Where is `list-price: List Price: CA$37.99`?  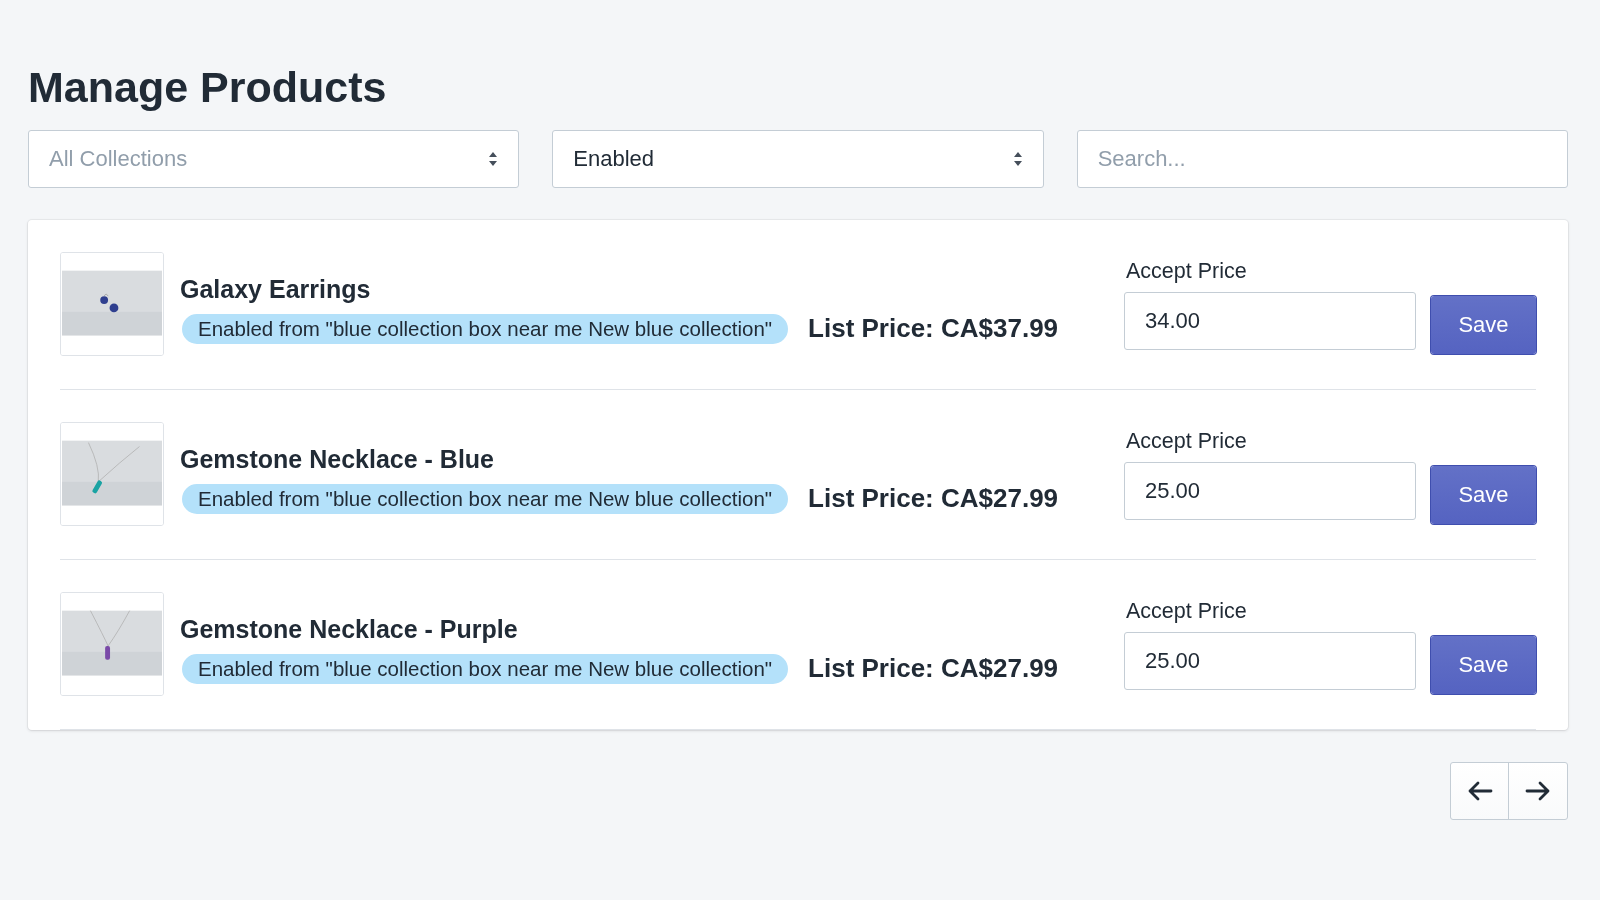 list-price: List Price: CA$37.99 is located at coordinates (933, 328).